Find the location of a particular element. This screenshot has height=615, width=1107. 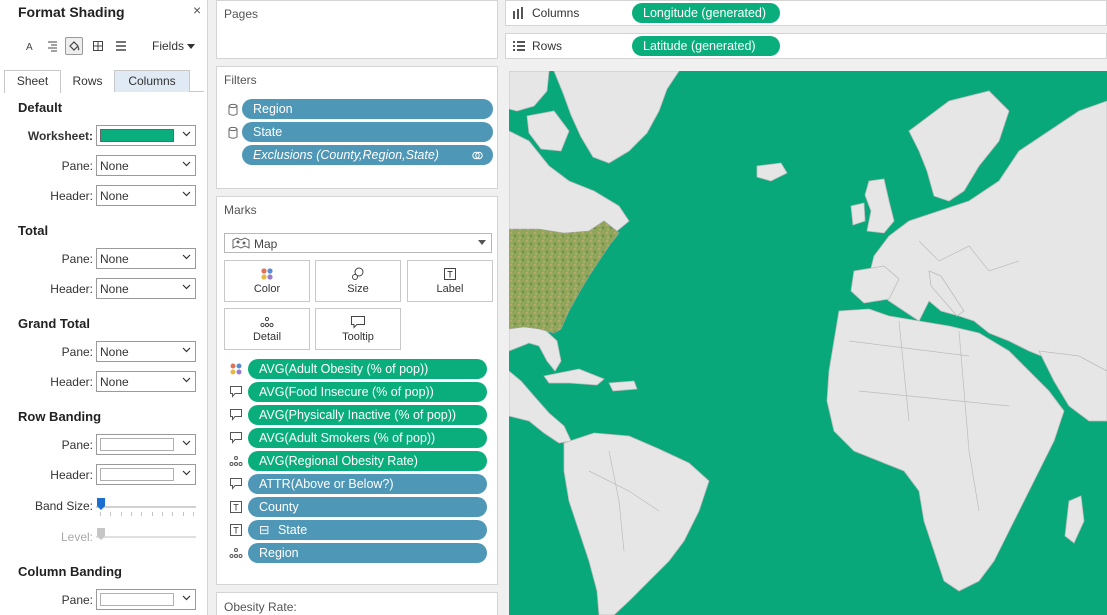

grand-total-pane-label: Pane: is located at coordinates (77, 352).